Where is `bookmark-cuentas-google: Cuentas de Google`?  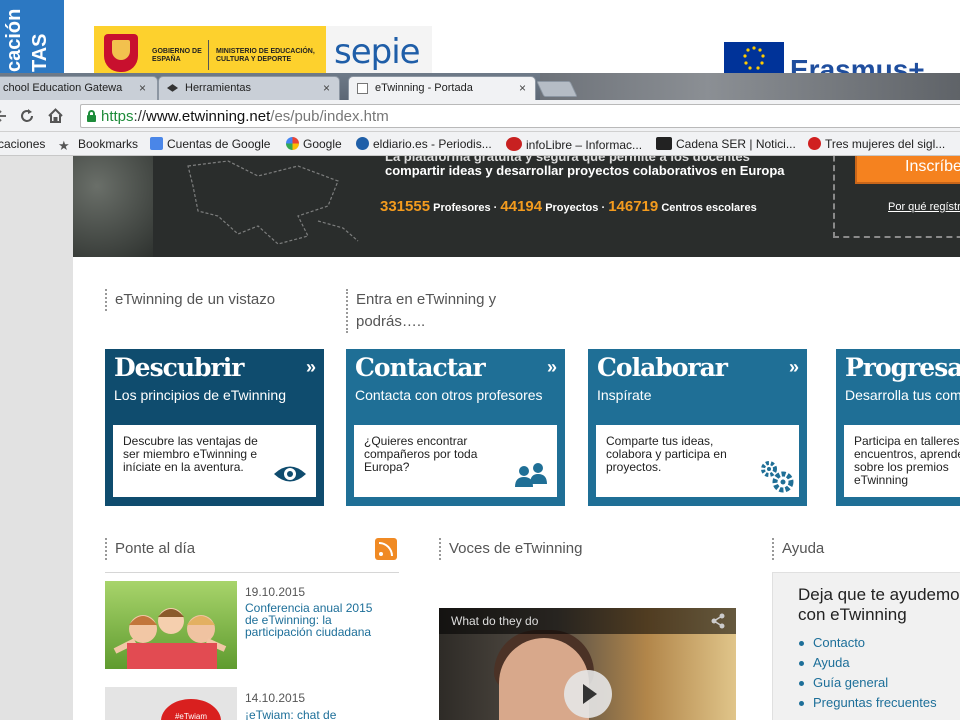 bookmark-cuentas-google: Cuentas de Google is located at coordinates (210, 144).